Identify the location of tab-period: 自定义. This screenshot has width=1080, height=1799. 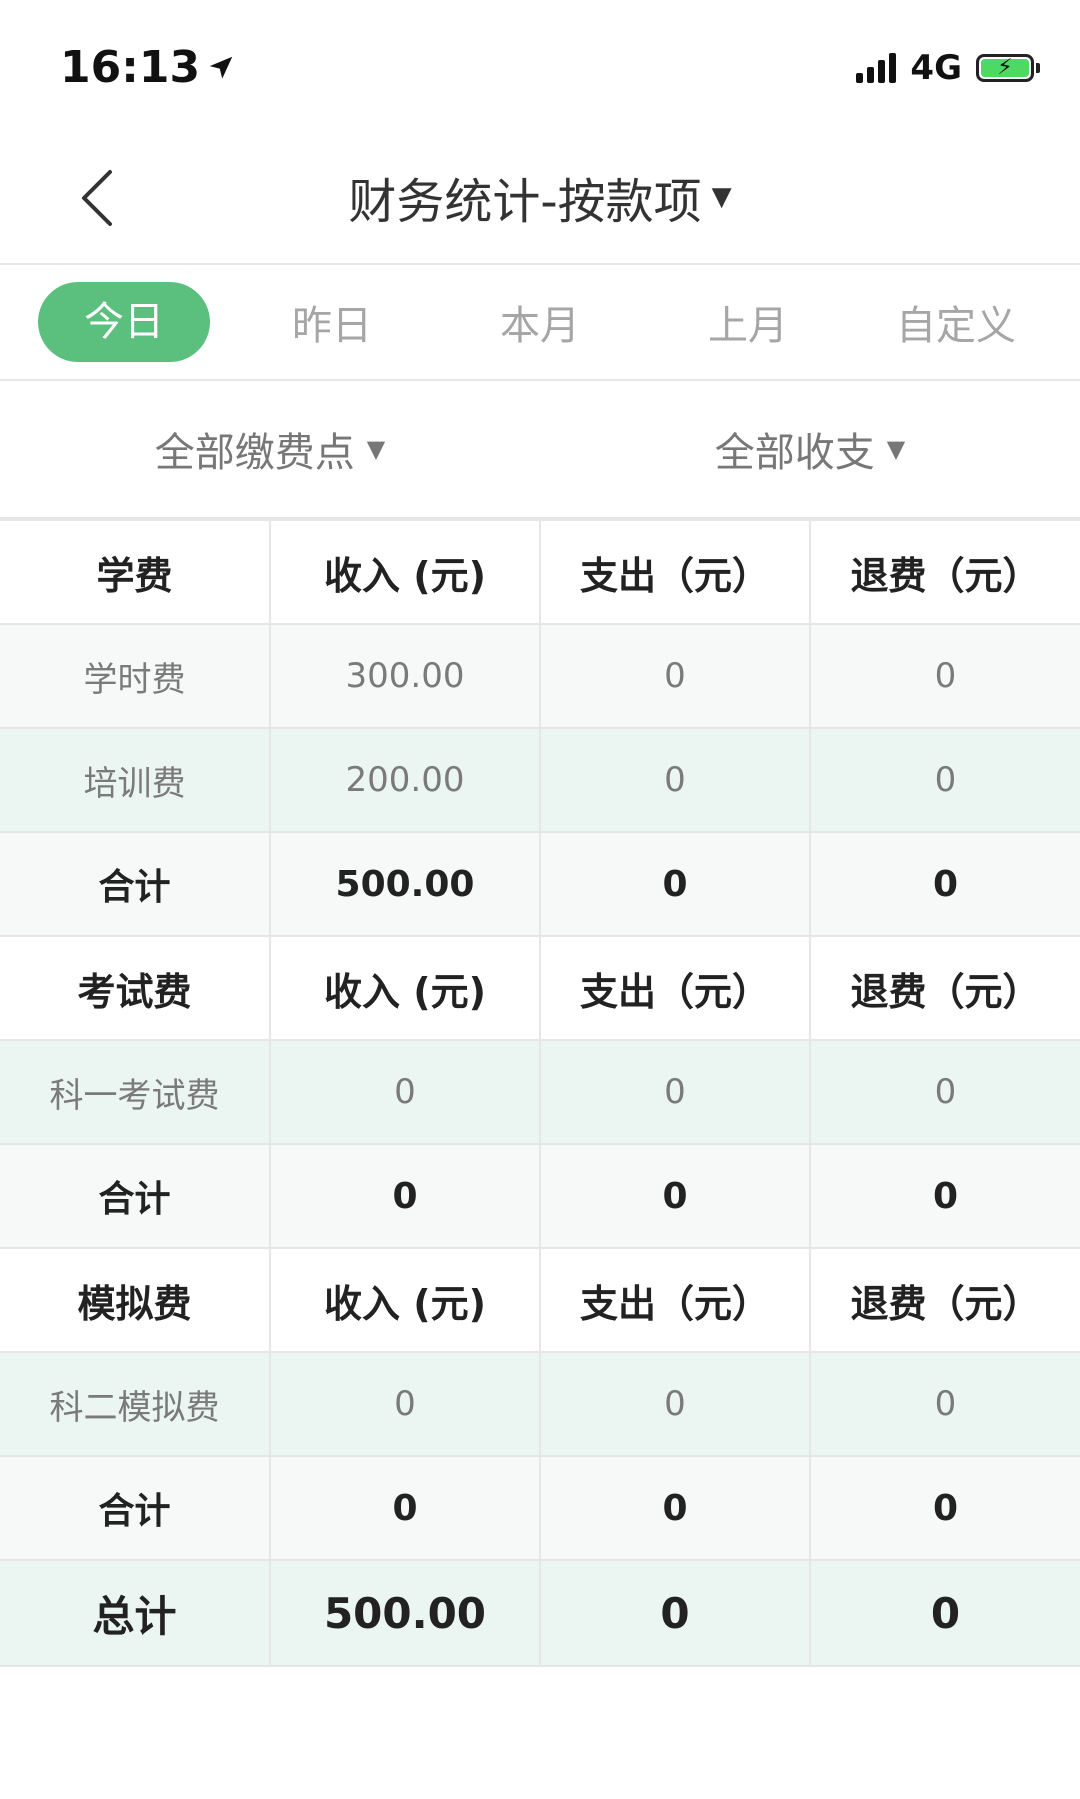
(956, 322).